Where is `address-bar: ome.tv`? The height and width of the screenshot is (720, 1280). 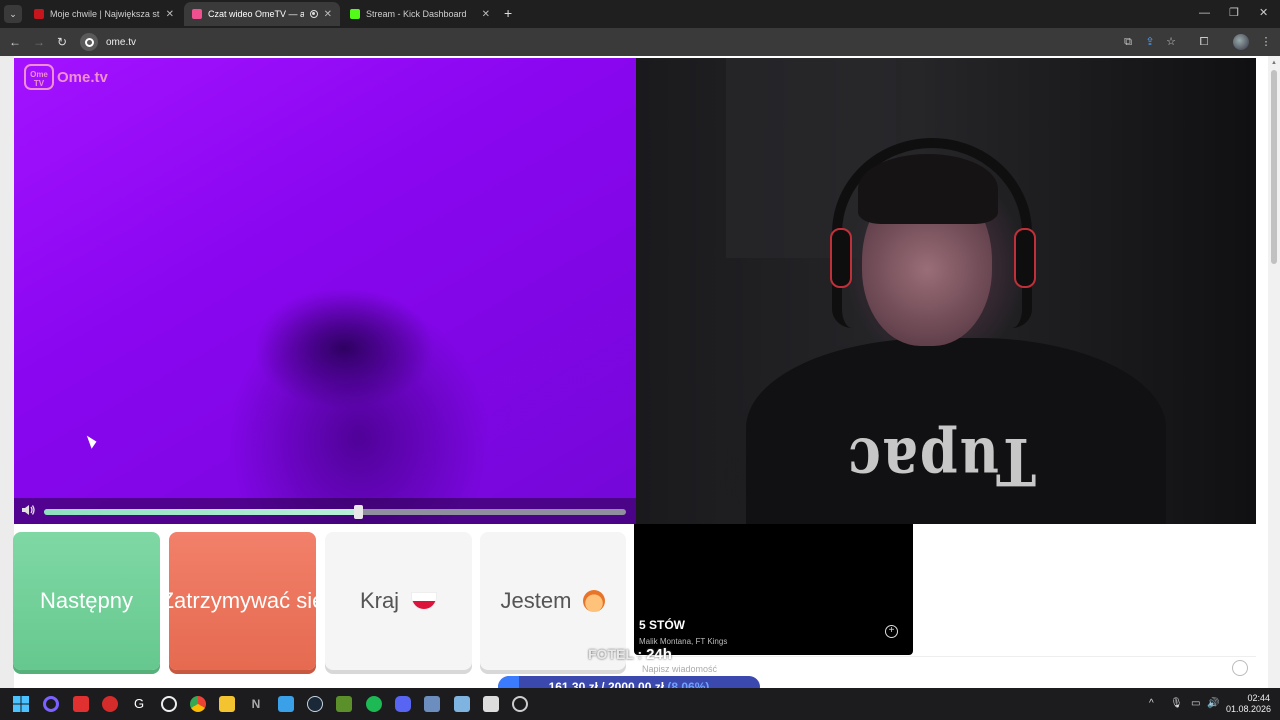
address-bar: ome.tv is located at coordinates (600, 42).